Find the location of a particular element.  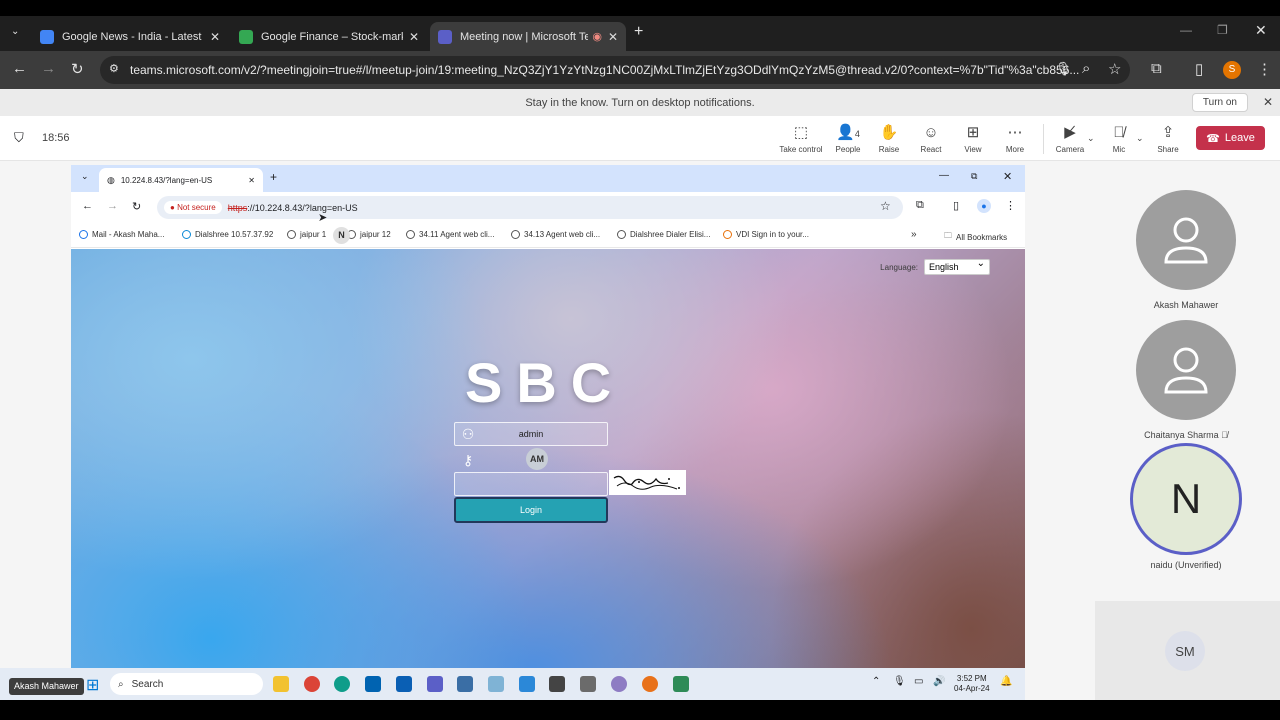

file-explorer-icon is located at coordinates (281, 684).